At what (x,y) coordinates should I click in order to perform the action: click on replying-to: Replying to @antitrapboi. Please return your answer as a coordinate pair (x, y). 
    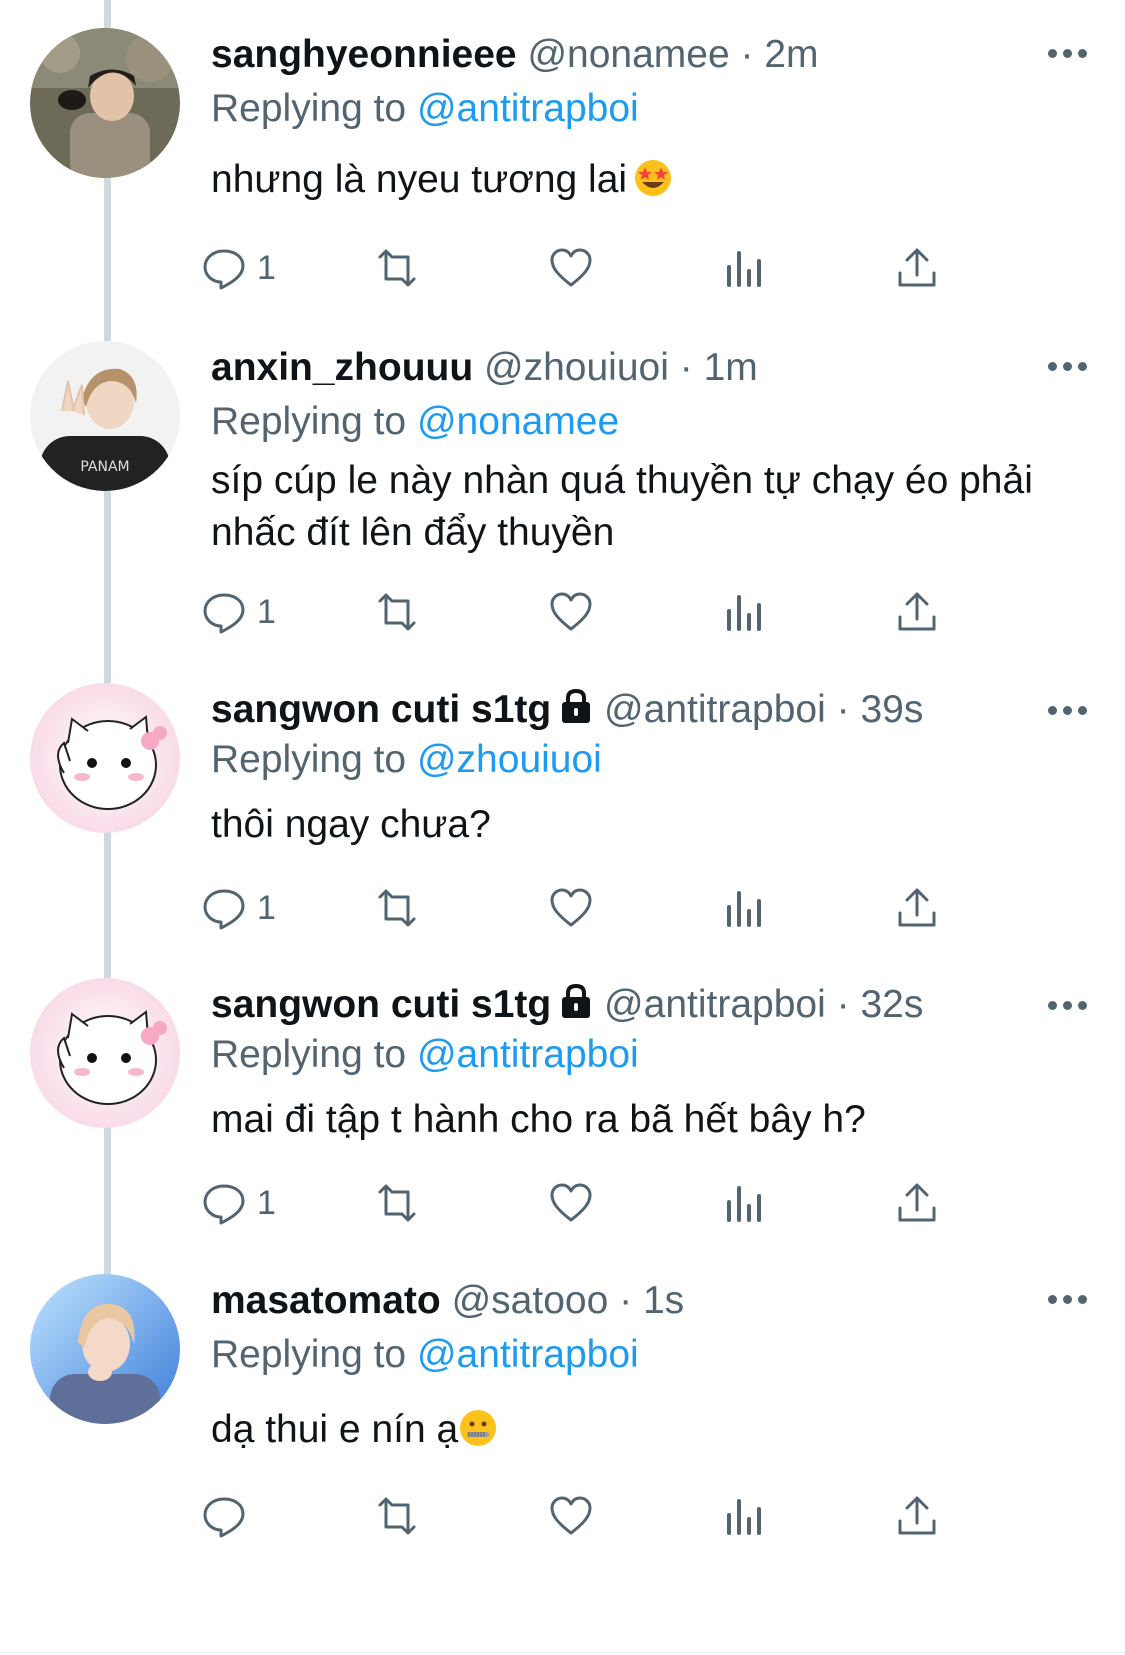
    Looking at the image, I should click on (425, 109).